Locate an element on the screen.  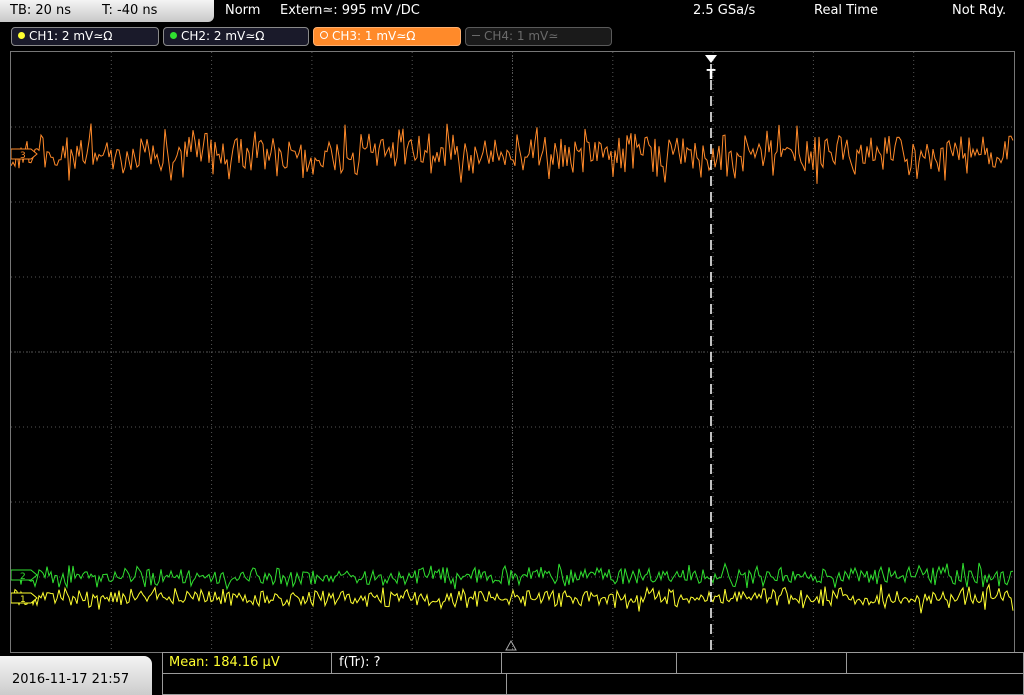
ch4-off-icon is located at coordinates (476, 35).